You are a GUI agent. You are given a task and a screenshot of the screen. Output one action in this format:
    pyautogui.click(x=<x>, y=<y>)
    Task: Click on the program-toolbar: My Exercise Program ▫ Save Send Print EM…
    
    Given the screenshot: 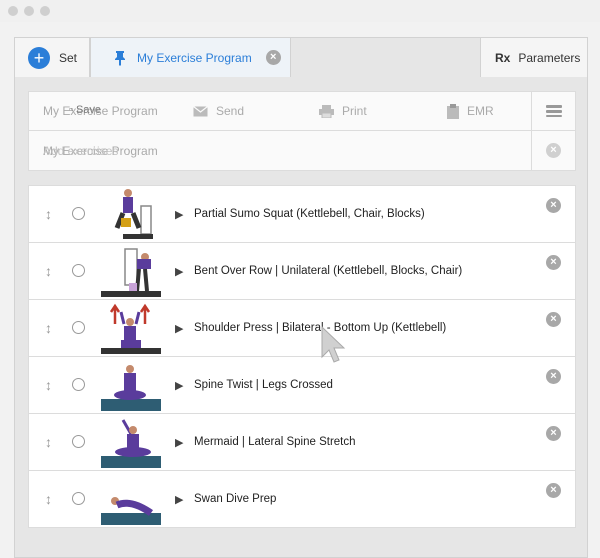 What is the action you would take?
    pyautogui.click(x=302, y=111)
    